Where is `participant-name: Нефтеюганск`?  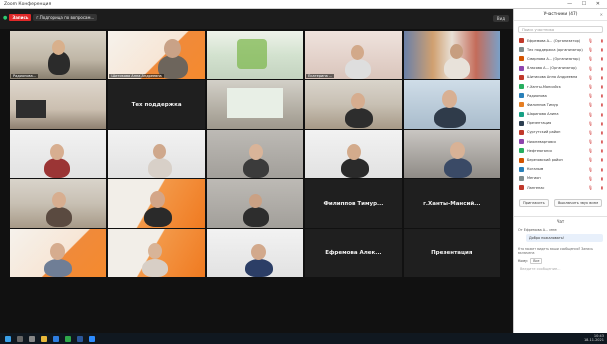
participant-name: Нефтеюганск is located at coordinates (540, 150).